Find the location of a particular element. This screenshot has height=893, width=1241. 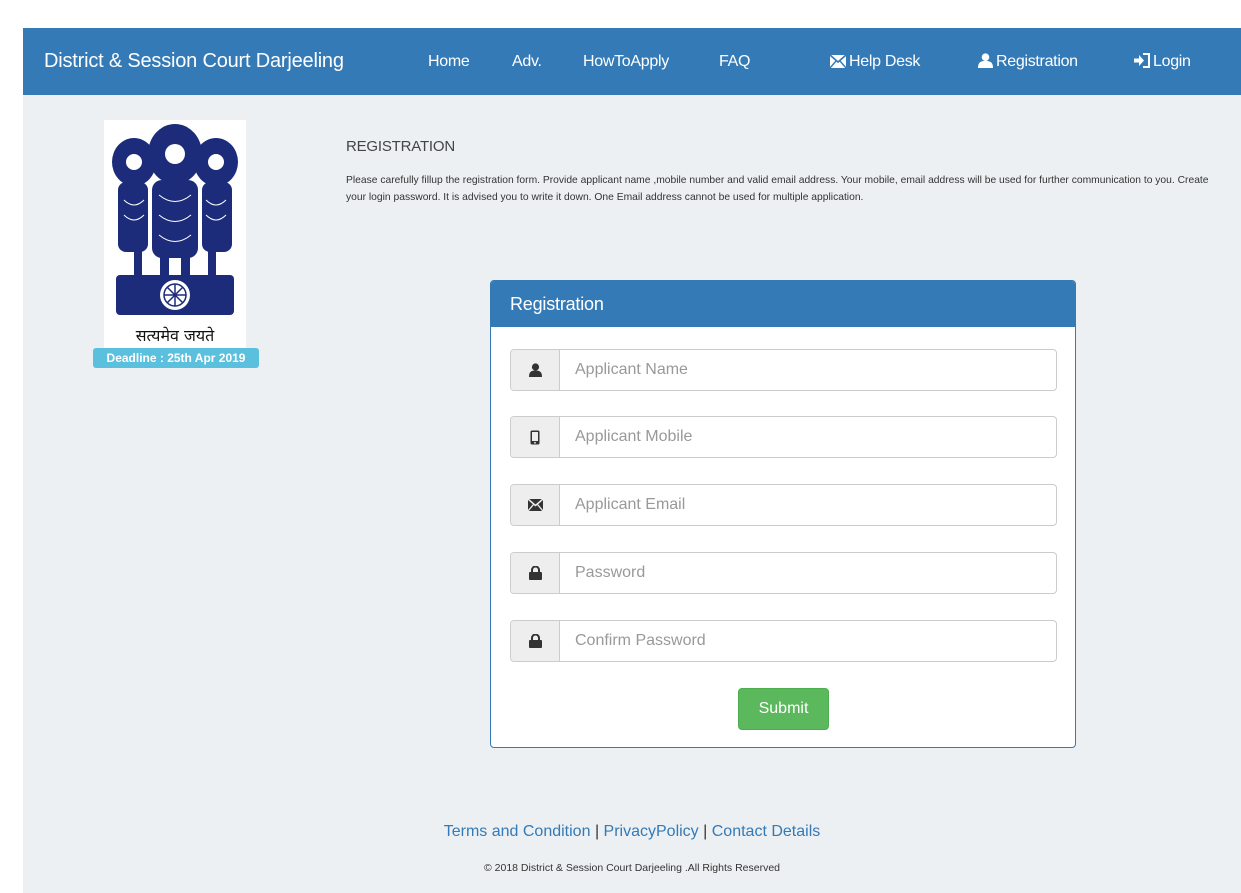

applicant-name-group is located at coordinates (783, 370).